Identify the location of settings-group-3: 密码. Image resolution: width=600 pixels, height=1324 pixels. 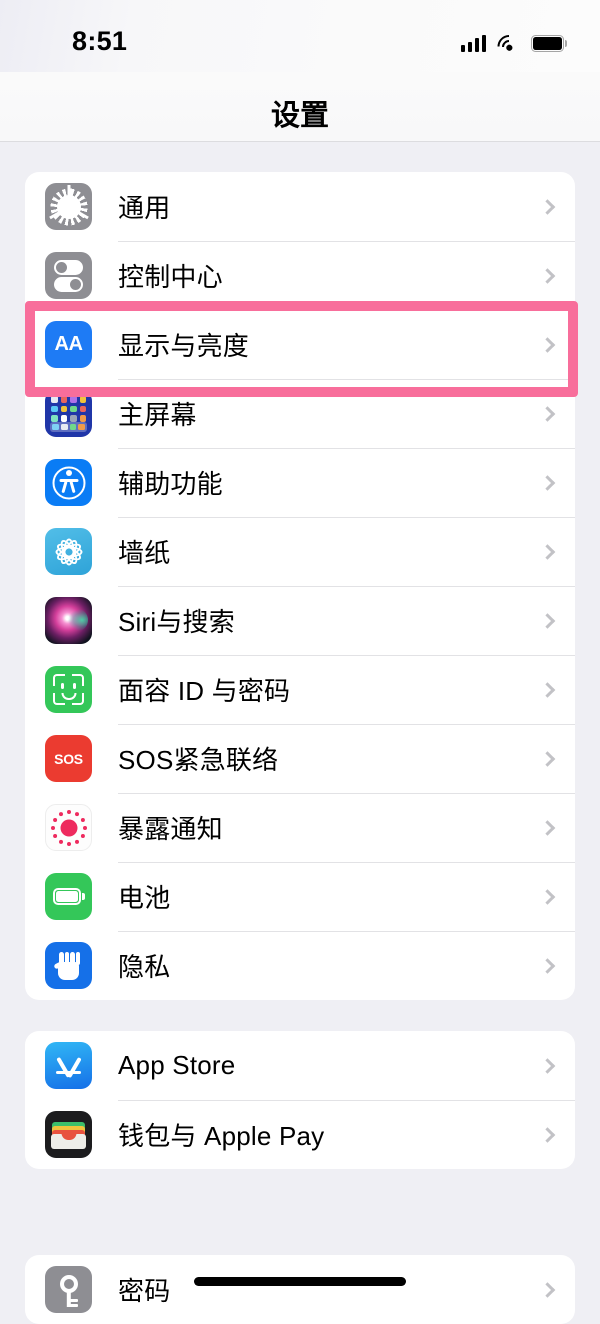
(300, 1289).